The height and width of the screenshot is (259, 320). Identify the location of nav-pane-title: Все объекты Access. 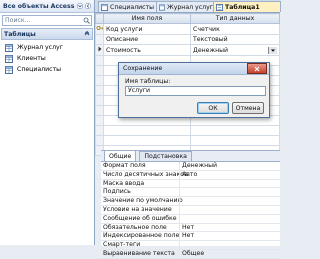
(39, 6).